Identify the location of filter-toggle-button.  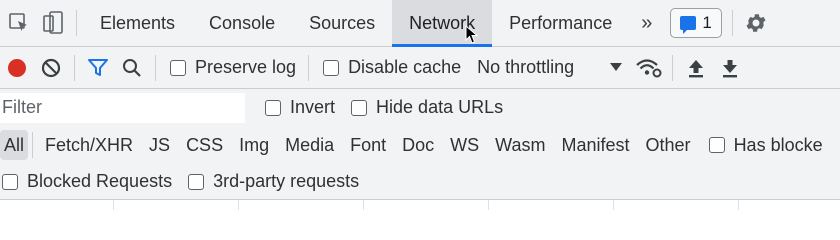
(98, 68).